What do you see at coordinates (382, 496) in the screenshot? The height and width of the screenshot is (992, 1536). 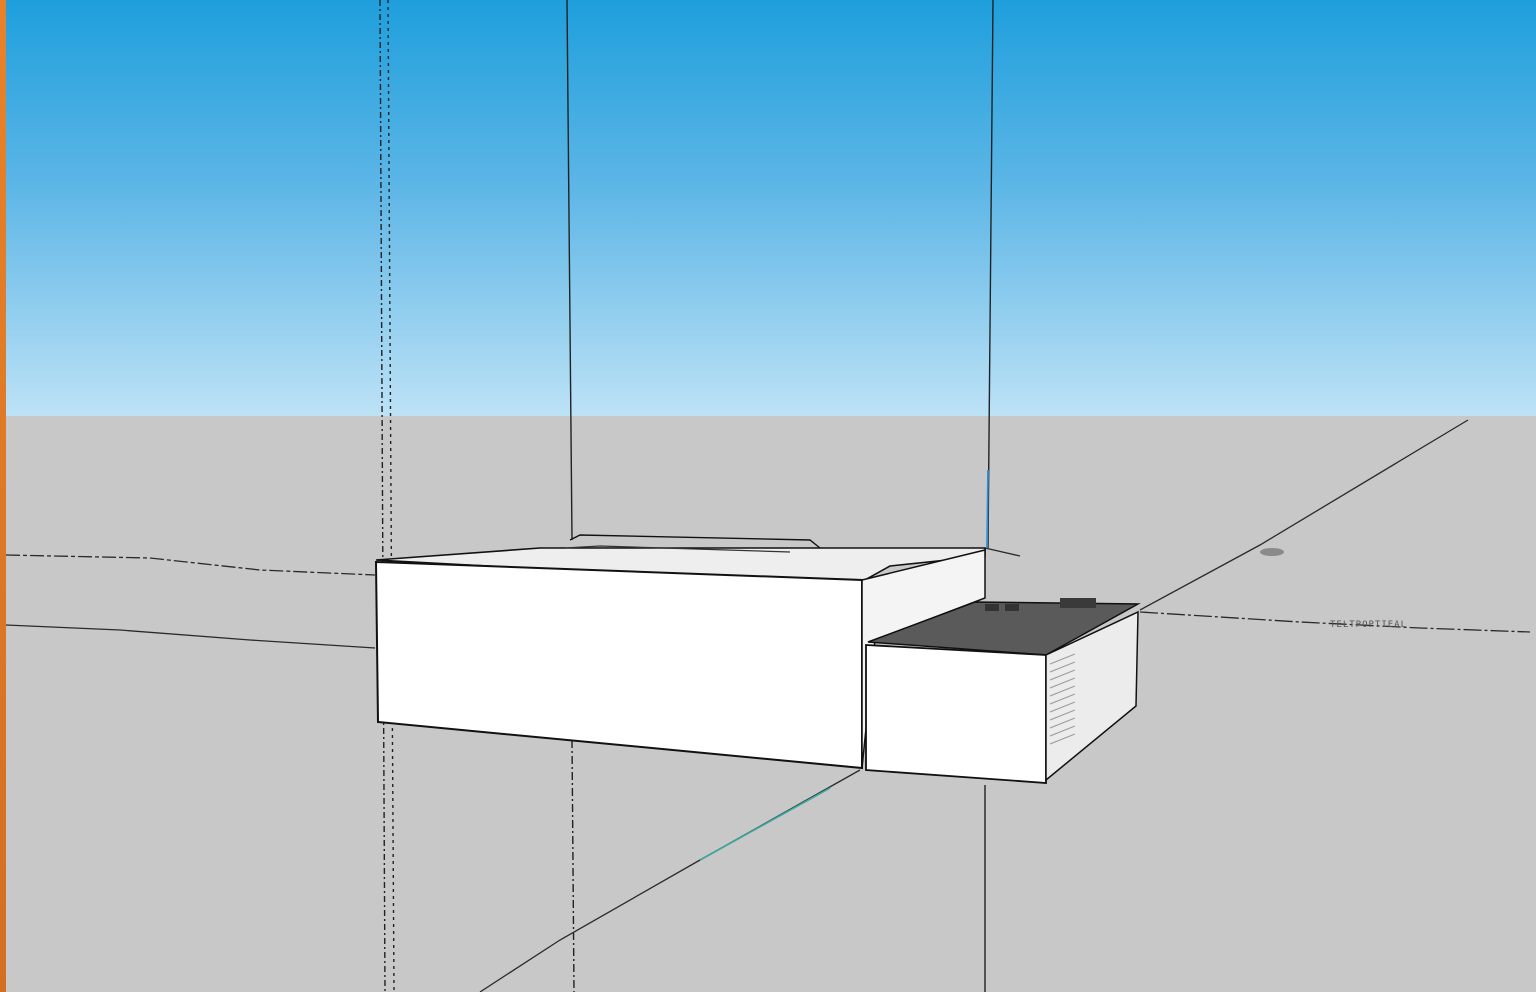 I see `guide-line-left` at bounding box center [382, 496].